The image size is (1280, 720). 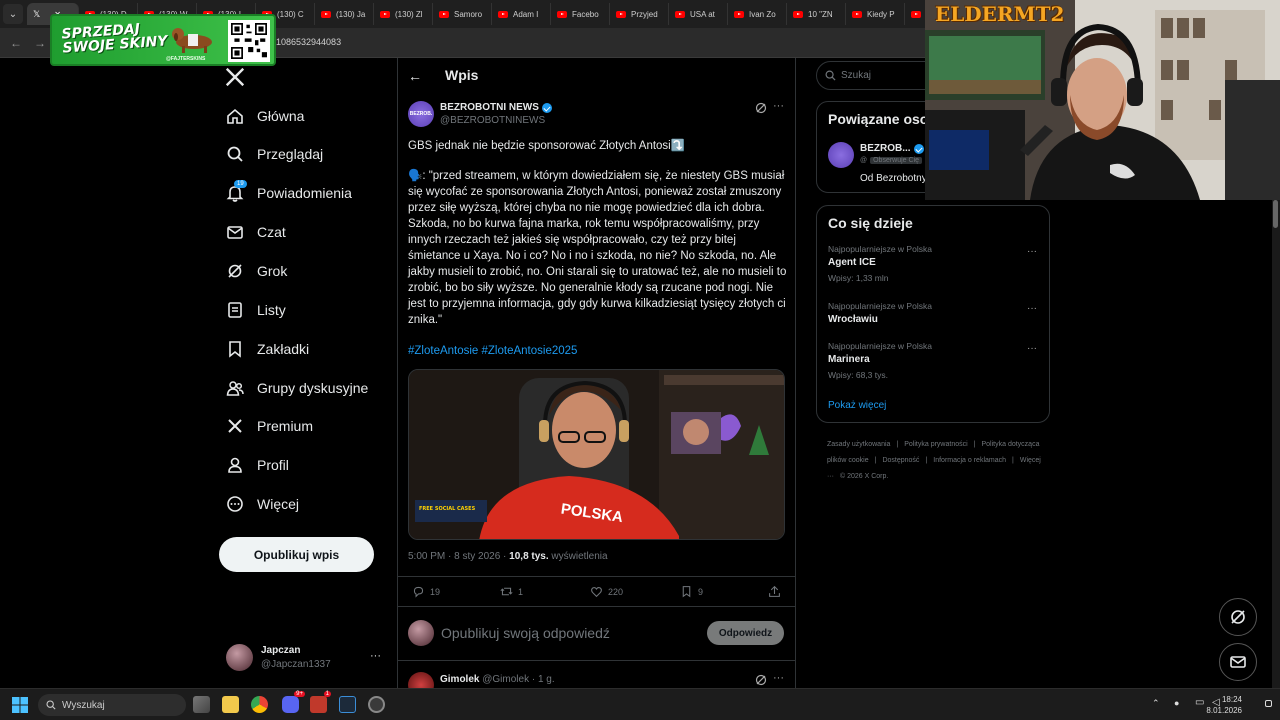 I want to click on footer-link: Informacja o reklamach, so click(x=969, y=460).